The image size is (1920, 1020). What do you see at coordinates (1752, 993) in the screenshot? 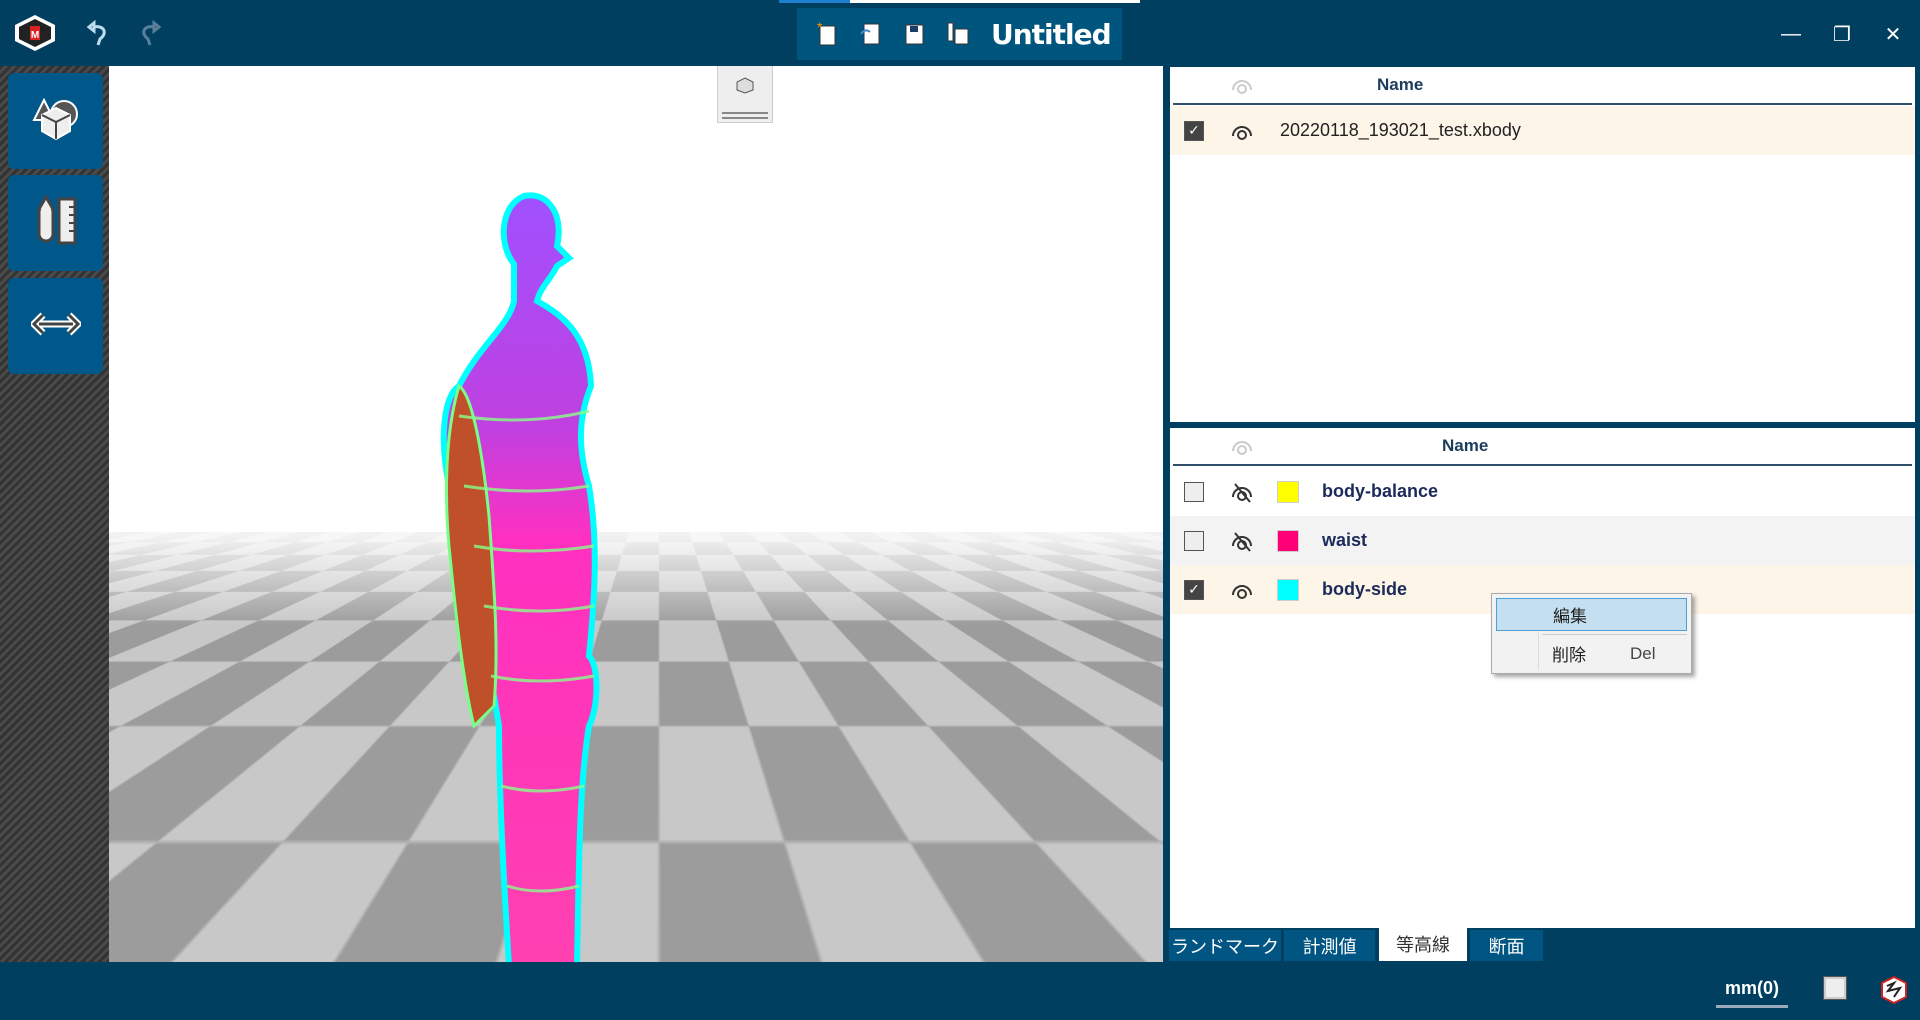
I see `unit-selector: mm(0)` at bounding box center [1752, 993].